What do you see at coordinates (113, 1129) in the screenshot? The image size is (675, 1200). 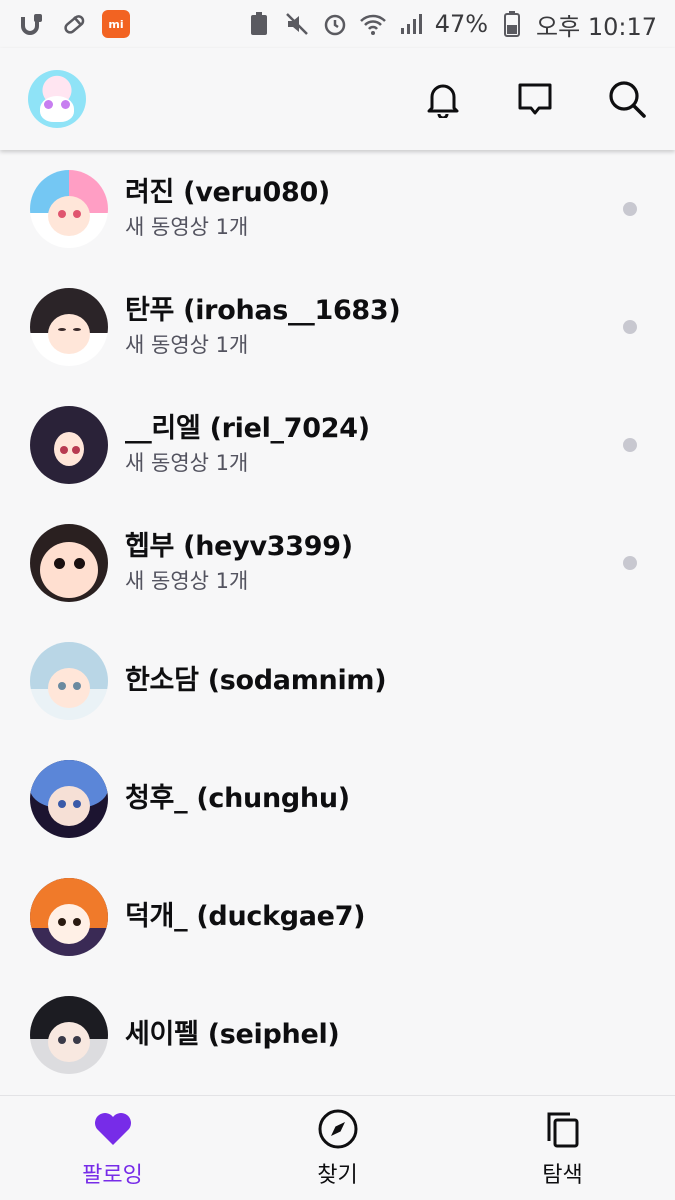 I see `heart-icon` at bounding box center [113, 1129].